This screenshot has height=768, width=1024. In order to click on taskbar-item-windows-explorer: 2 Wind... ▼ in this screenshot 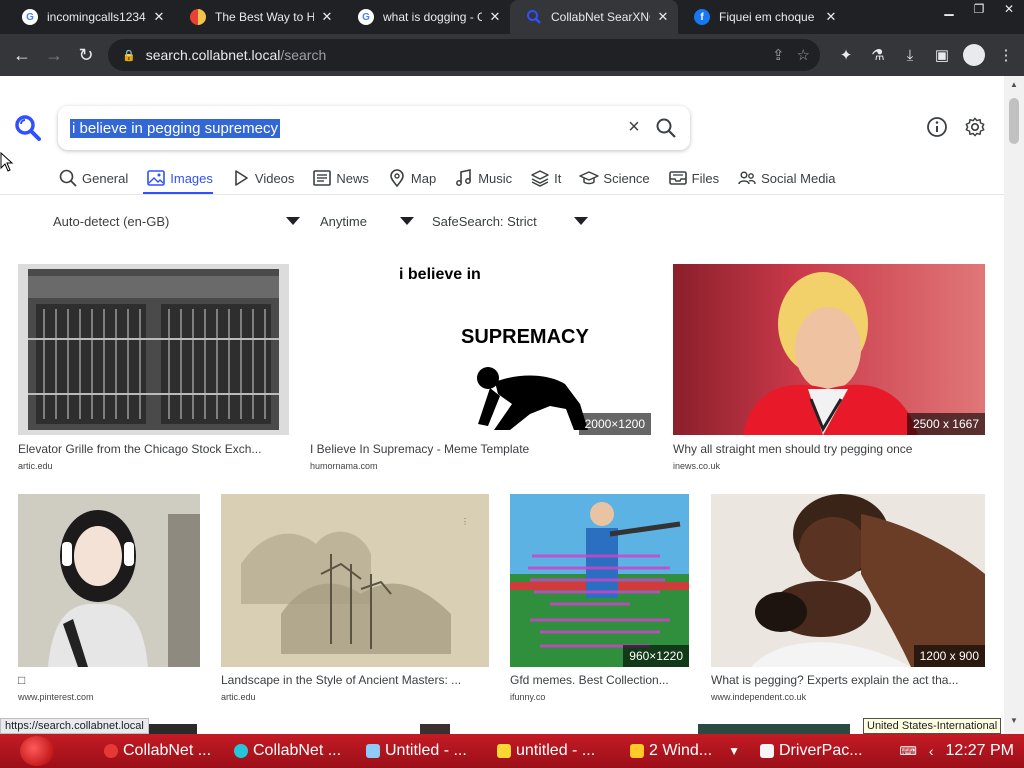, I will do `click(685, 751)`.